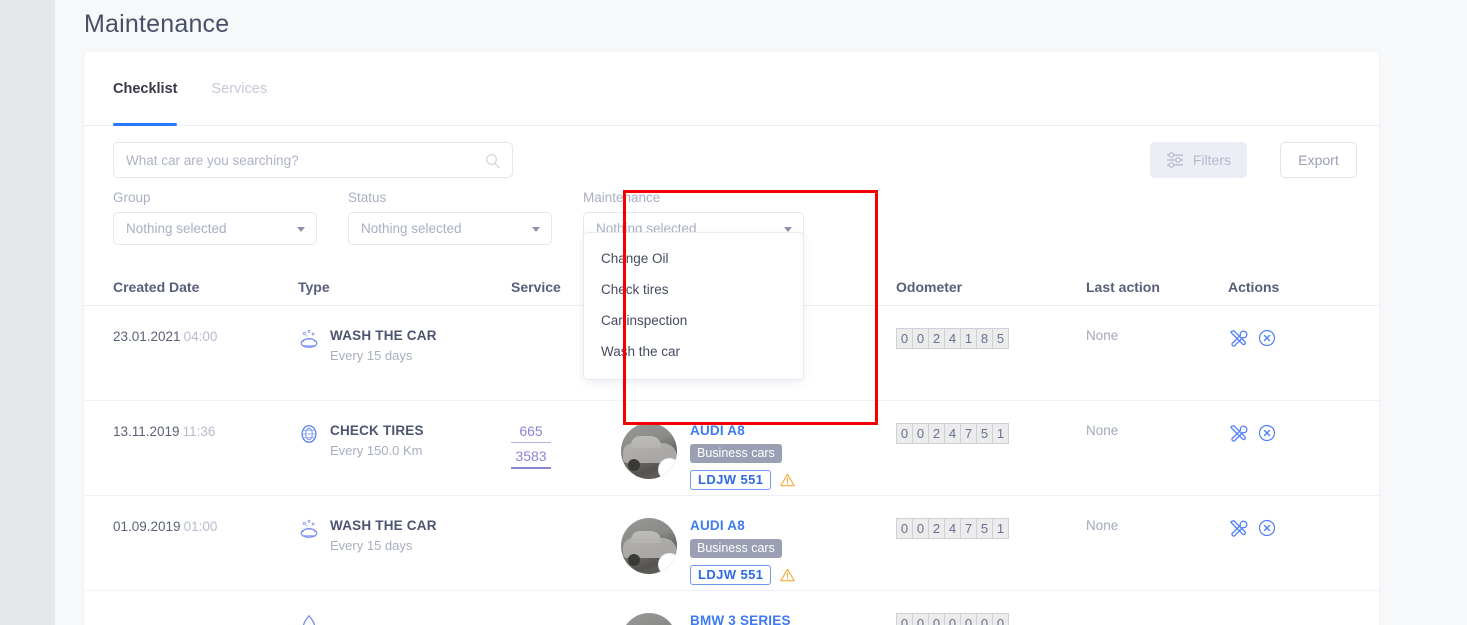 This screenshot has height=625, width=1467. What do you see at coordinates (731, 89) in the screenshot?
I see `tab-bar: Checklist Services` at bounding box center [731, 89].